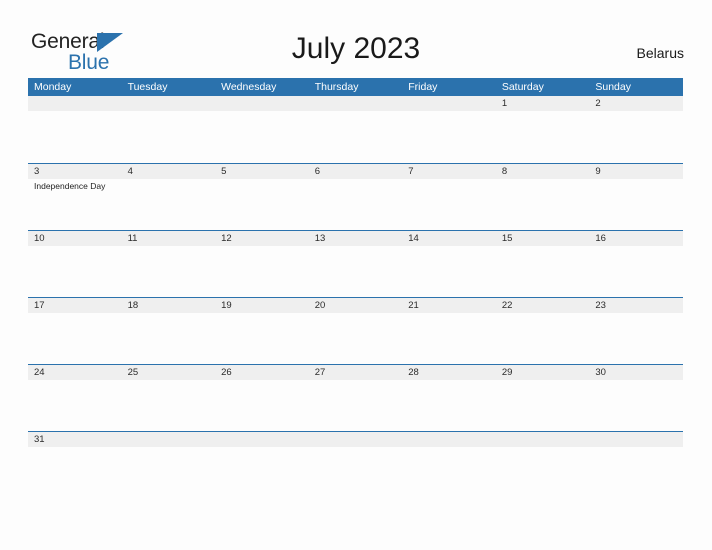 The height and width of the screenshot is (550, 712). I want to click on day-number: 22, so click(543, 305).